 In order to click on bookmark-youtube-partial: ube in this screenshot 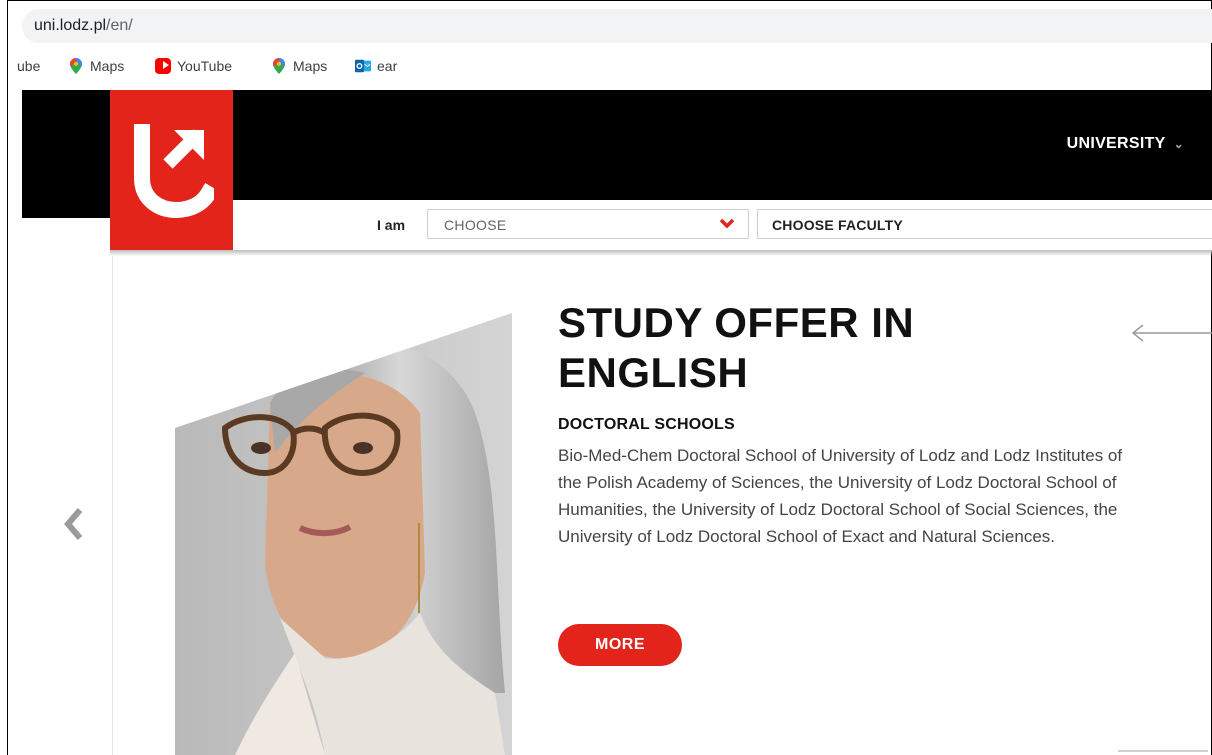, I will do `click(28, 66)`.